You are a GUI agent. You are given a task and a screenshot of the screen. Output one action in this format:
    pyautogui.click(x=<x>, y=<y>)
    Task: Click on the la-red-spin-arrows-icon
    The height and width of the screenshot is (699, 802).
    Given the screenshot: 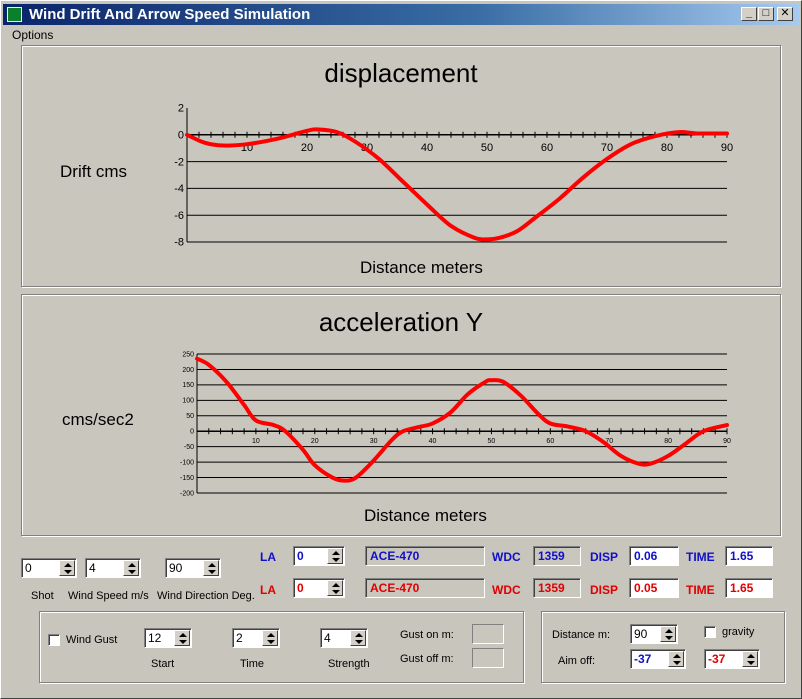 What is the action you would take?
    pyautogui.click(x=335, y=588)
    